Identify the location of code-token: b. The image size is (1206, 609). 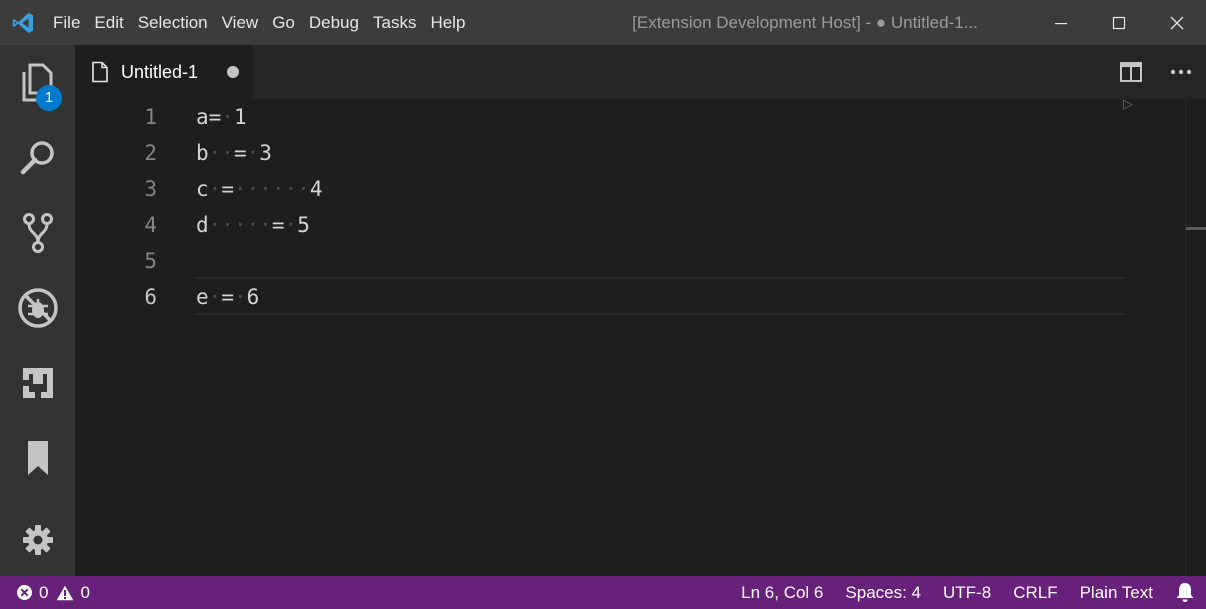
(202, 153).